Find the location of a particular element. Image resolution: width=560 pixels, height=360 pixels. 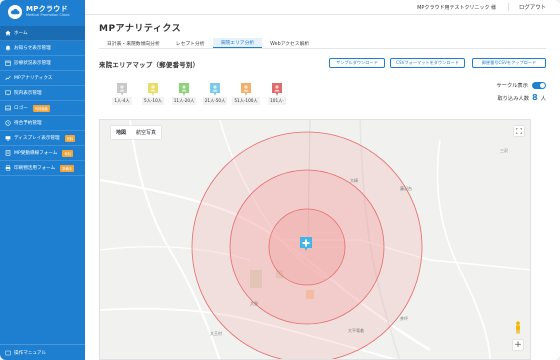

zoom-in-icon: + is located at coordinates (518, 345).